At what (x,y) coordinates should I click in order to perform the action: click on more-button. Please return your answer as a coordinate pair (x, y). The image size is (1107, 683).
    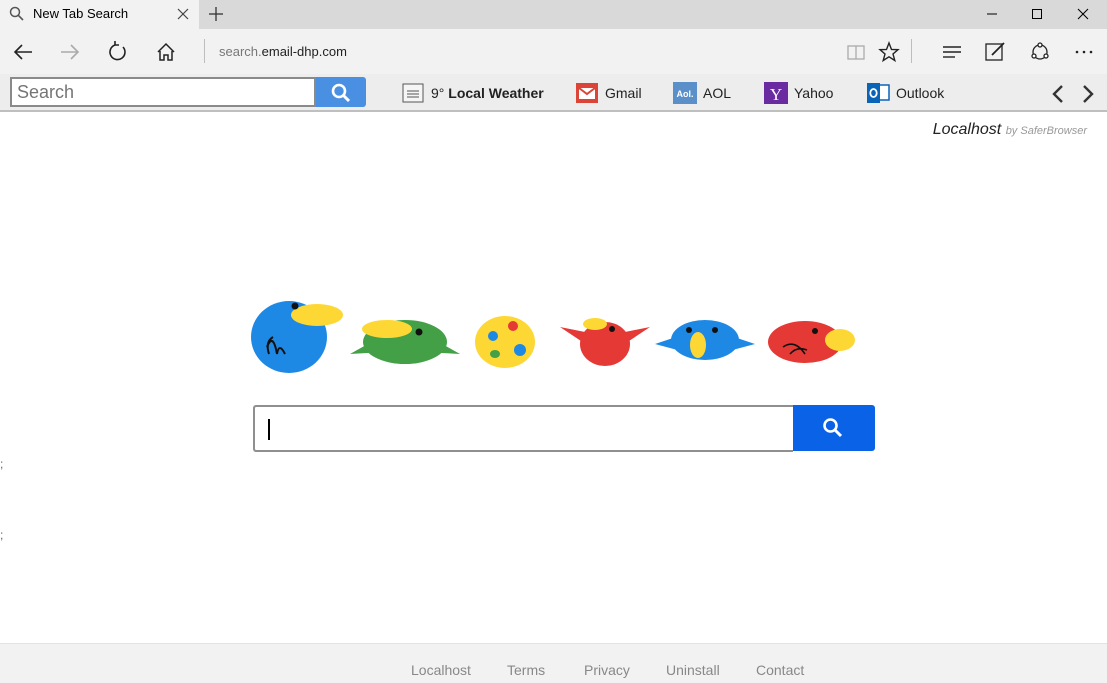
    Looking at the image, I should click on (1084, 52).